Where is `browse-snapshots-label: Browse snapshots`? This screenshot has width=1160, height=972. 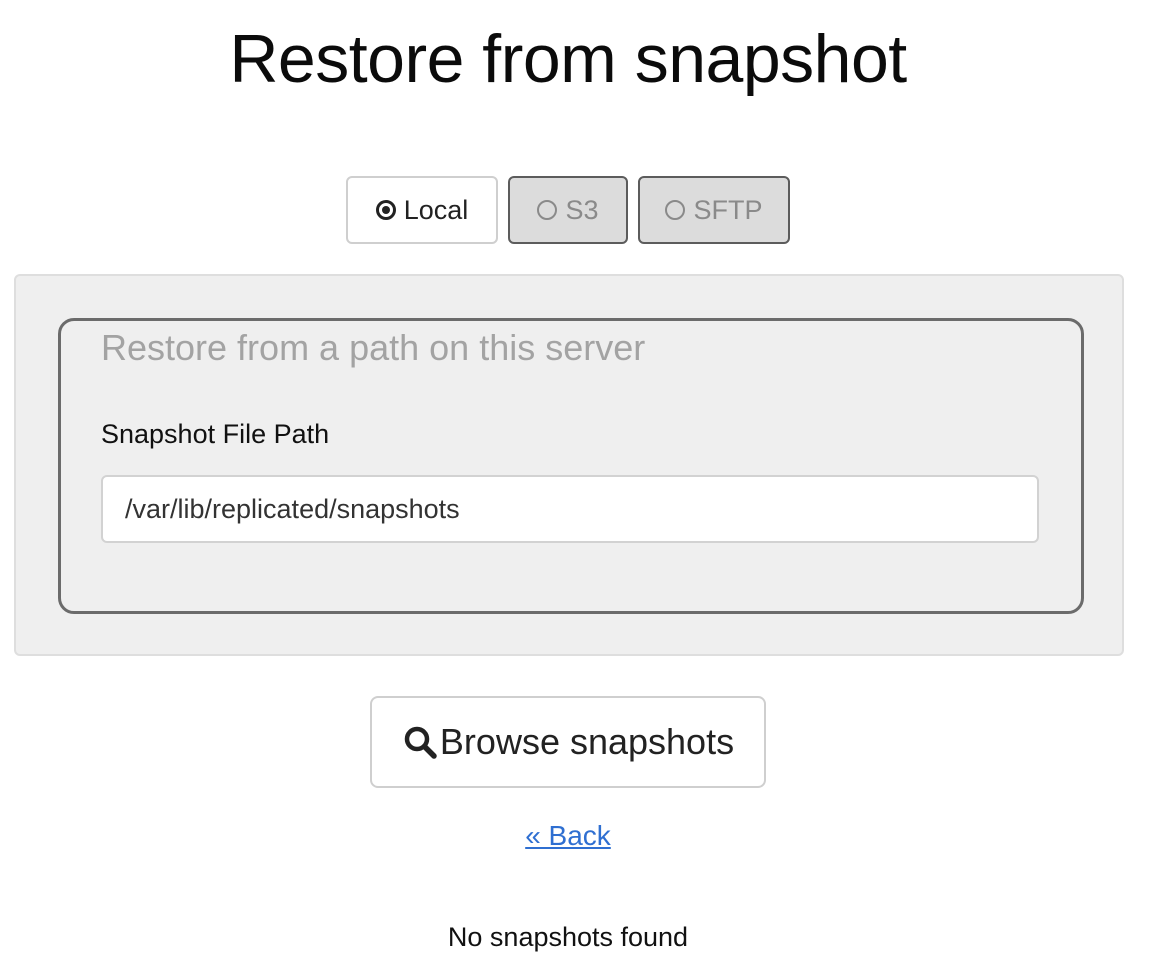
browse-snapshots-label: Browse snapshots is located at coordinates (587, 741).